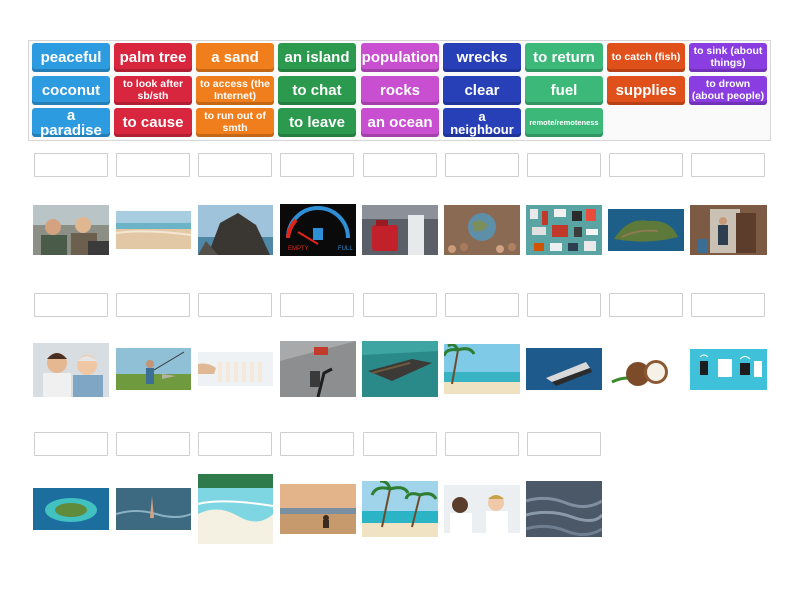 This screenshot has width=800, height=600. Describe the element at coordinates (646, 230) in the screenshot. I see `island-aerial-photo` at that location.